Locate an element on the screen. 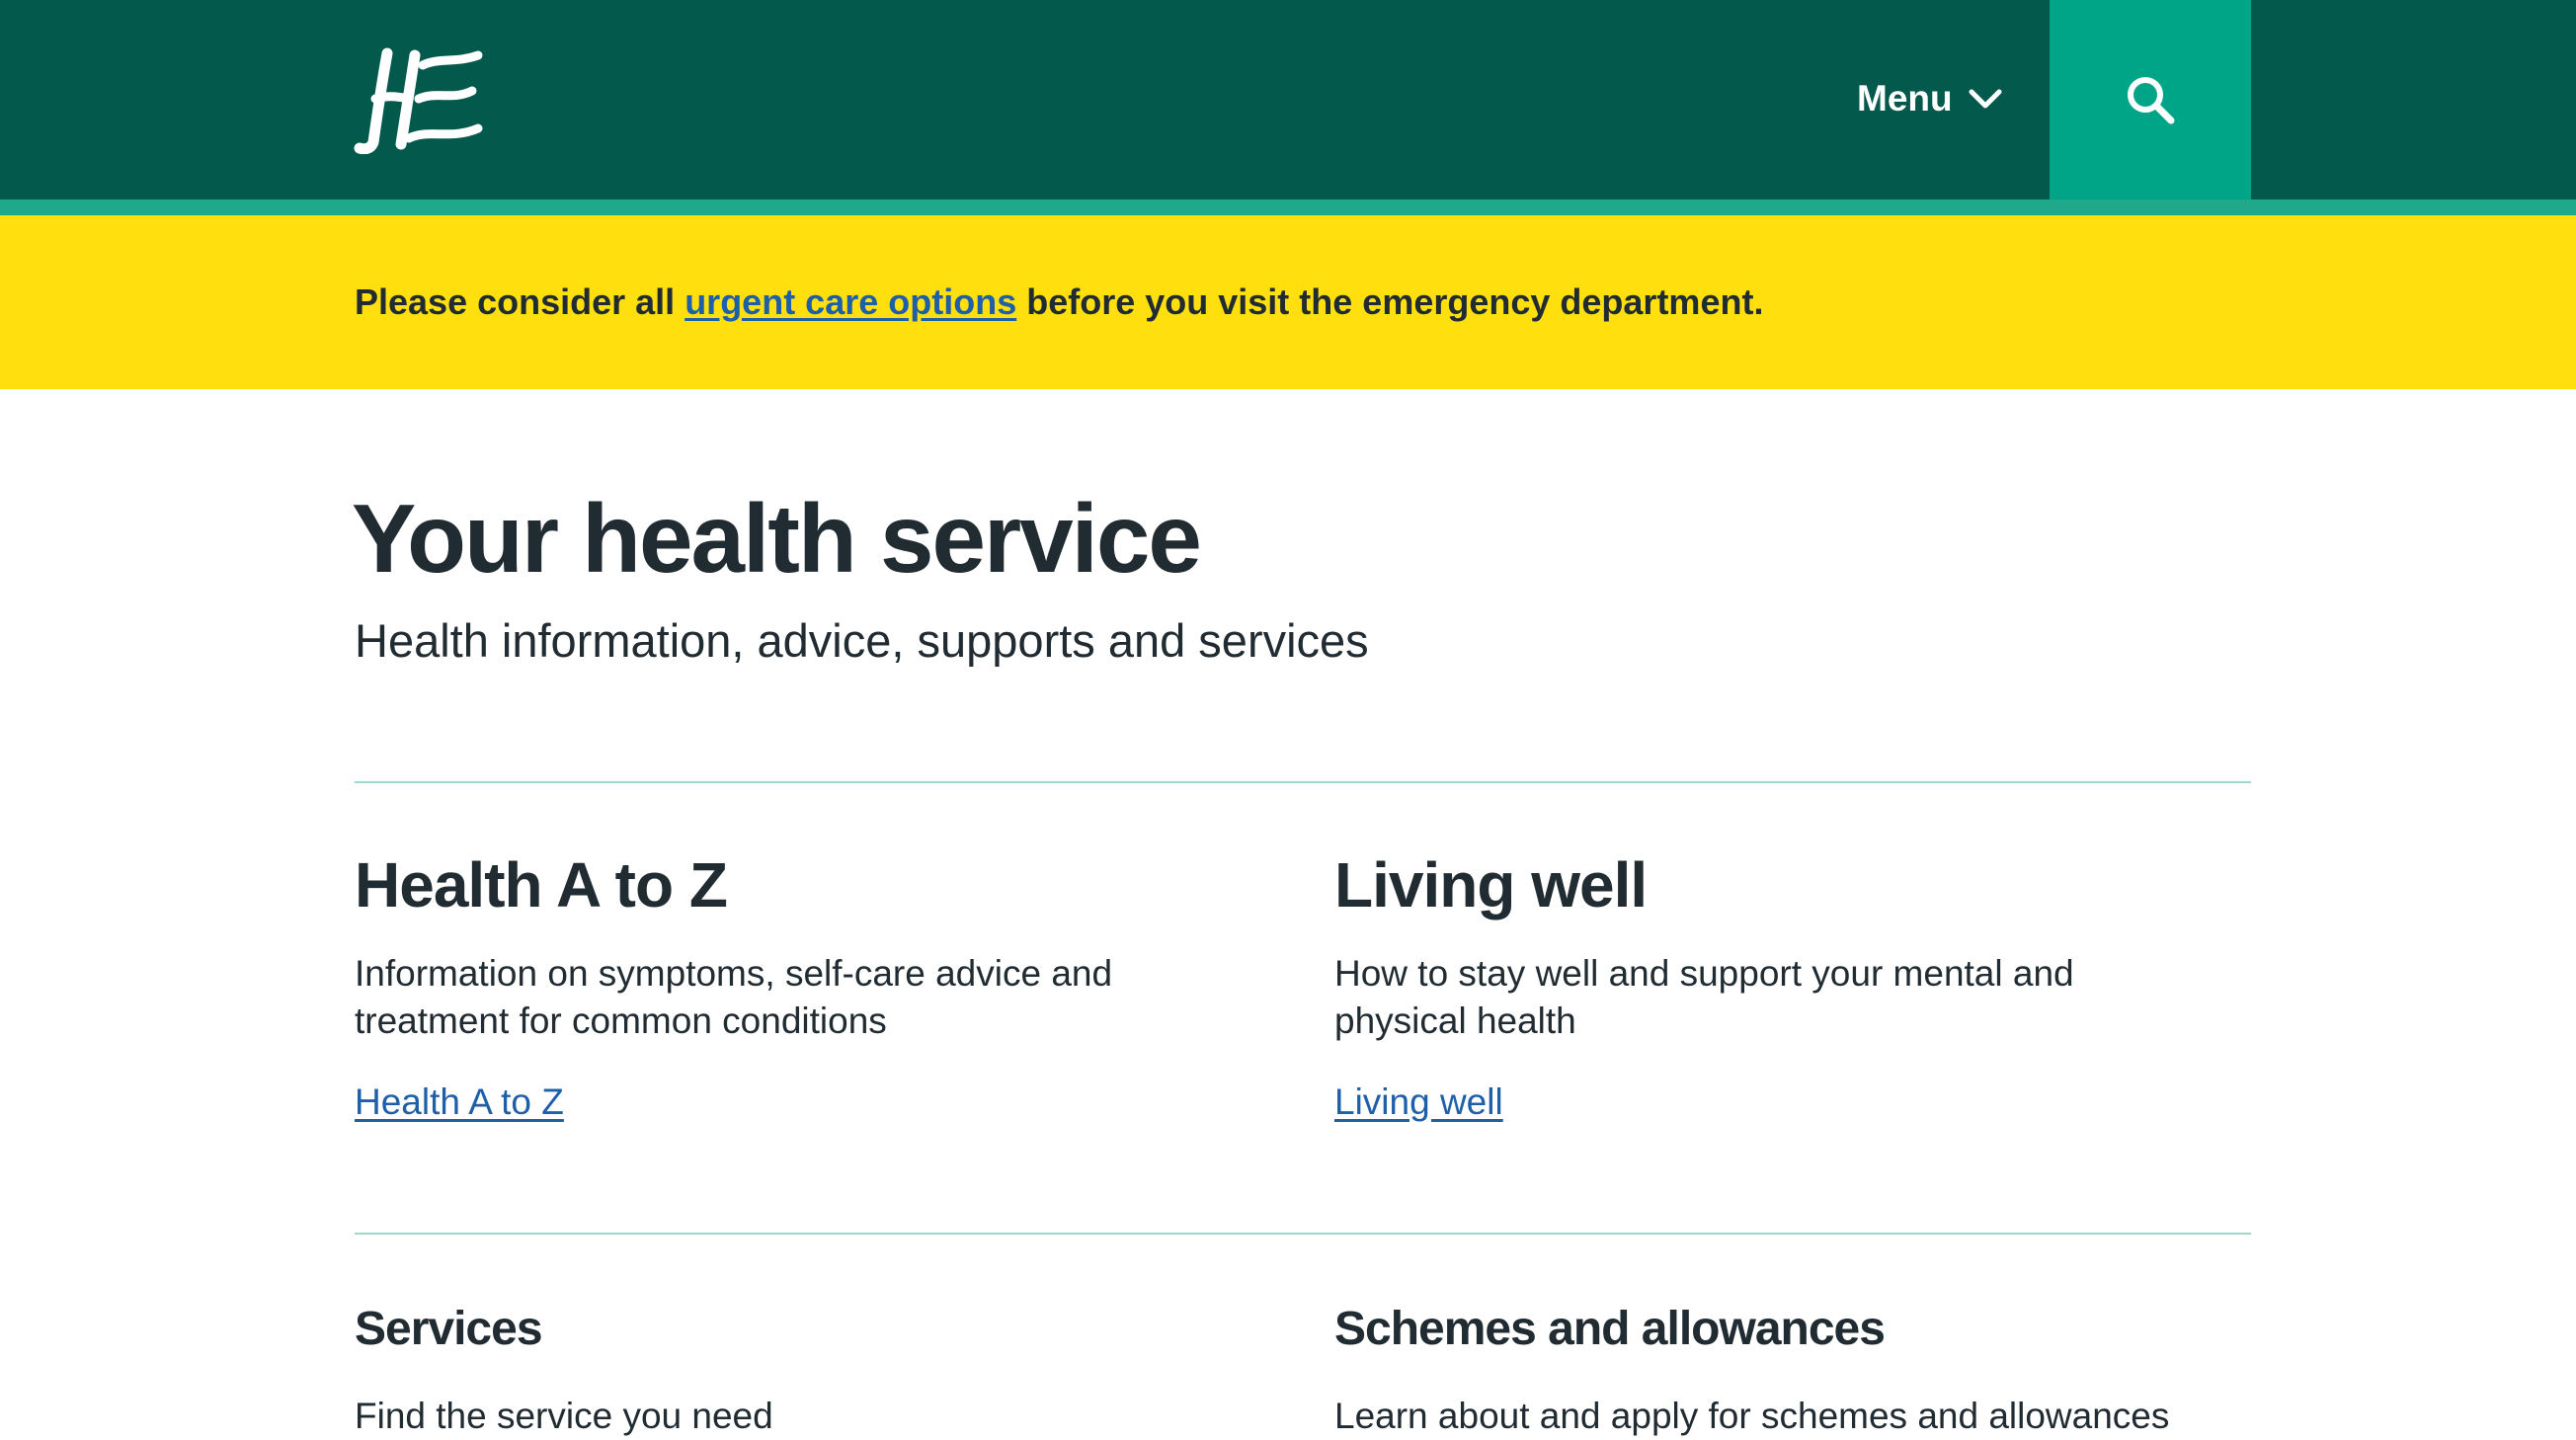 The height and width of the screenshot is (1440, 2576). menu-label: Menu is located at coordinates (1905, 98).